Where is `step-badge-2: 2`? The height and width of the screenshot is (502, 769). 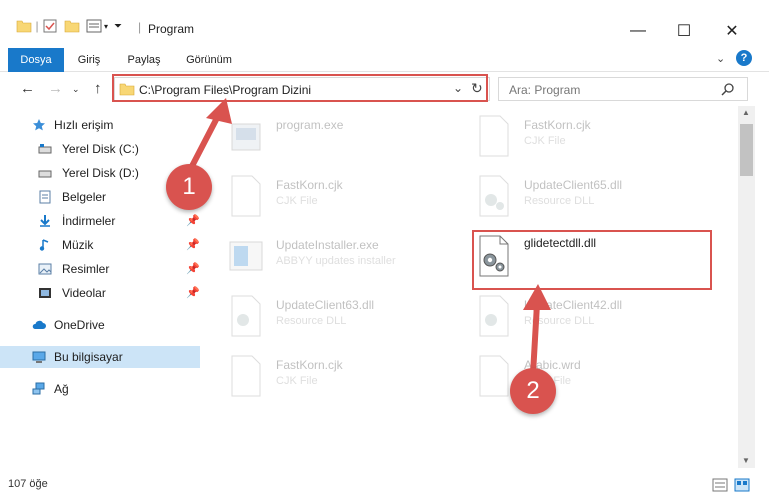 step-badge-2: 2 is located at coordinates (533, 391).